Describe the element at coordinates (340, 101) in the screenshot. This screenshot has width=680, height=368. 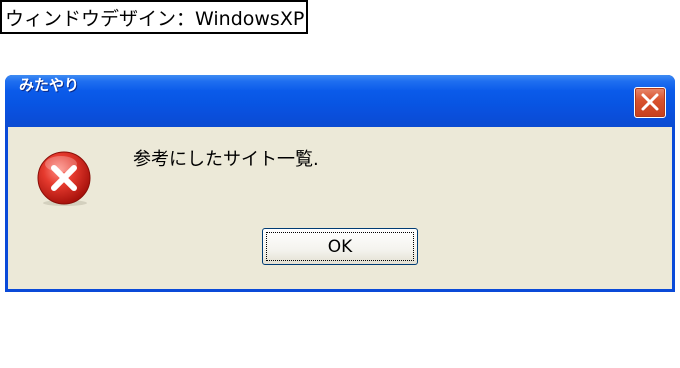
I see `title-bar: みたやり` at that location.